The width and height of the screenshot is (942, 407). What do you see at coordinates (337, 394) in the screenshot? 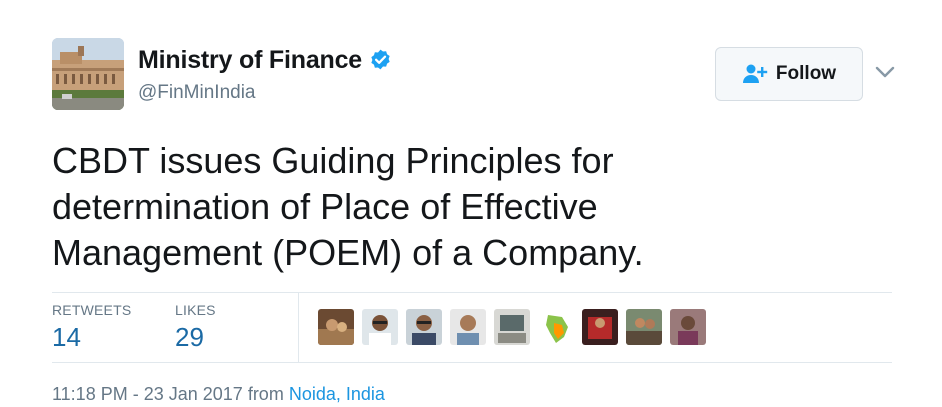
I see `location-link: Noida, India` at bounding box center [337, 394].